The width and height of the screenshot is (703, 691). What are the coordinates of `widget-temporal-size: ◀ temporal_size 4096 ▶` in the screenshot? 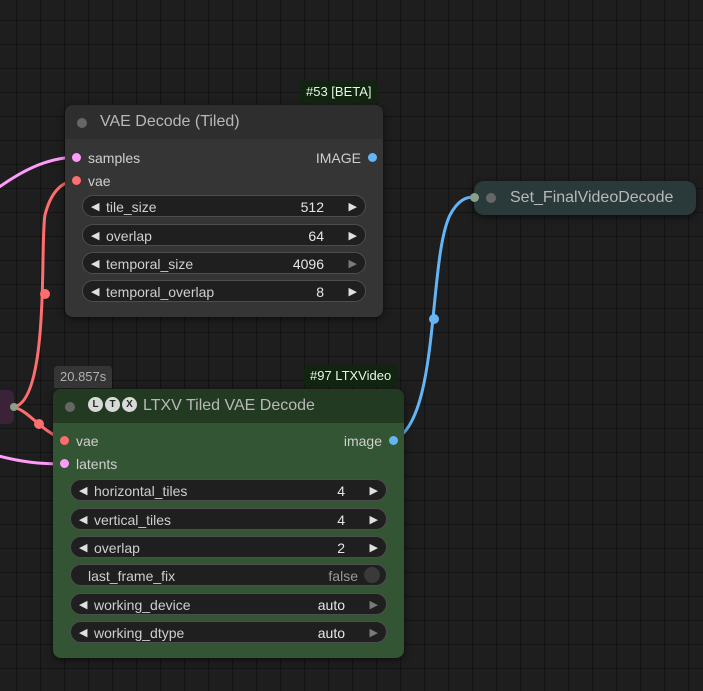 It's located at (224, 263).